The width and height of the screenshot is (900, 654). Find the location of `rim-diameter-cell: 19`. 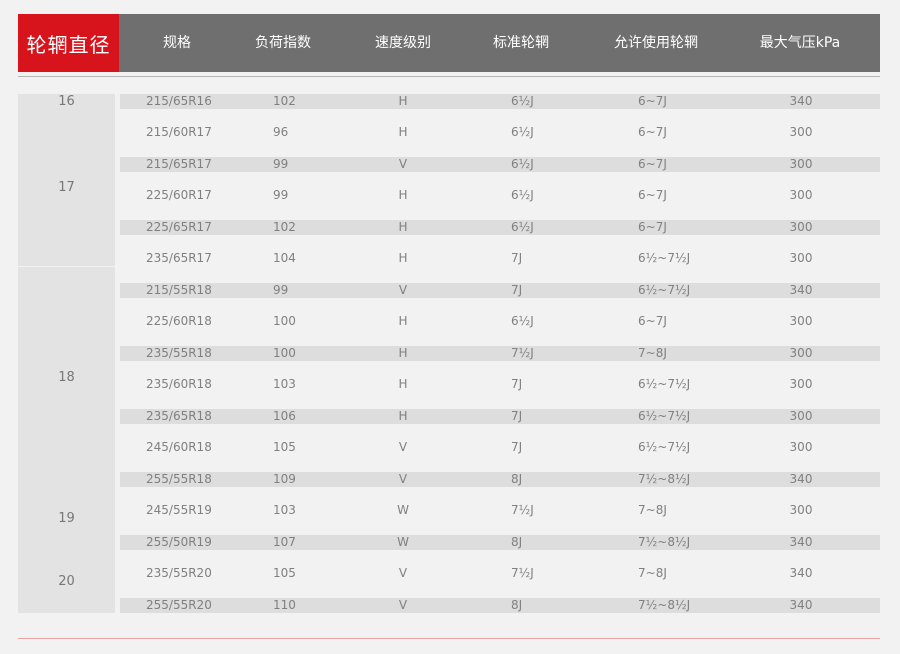

rim-diameter-cell: 19 is located at coordinates (66, 518).